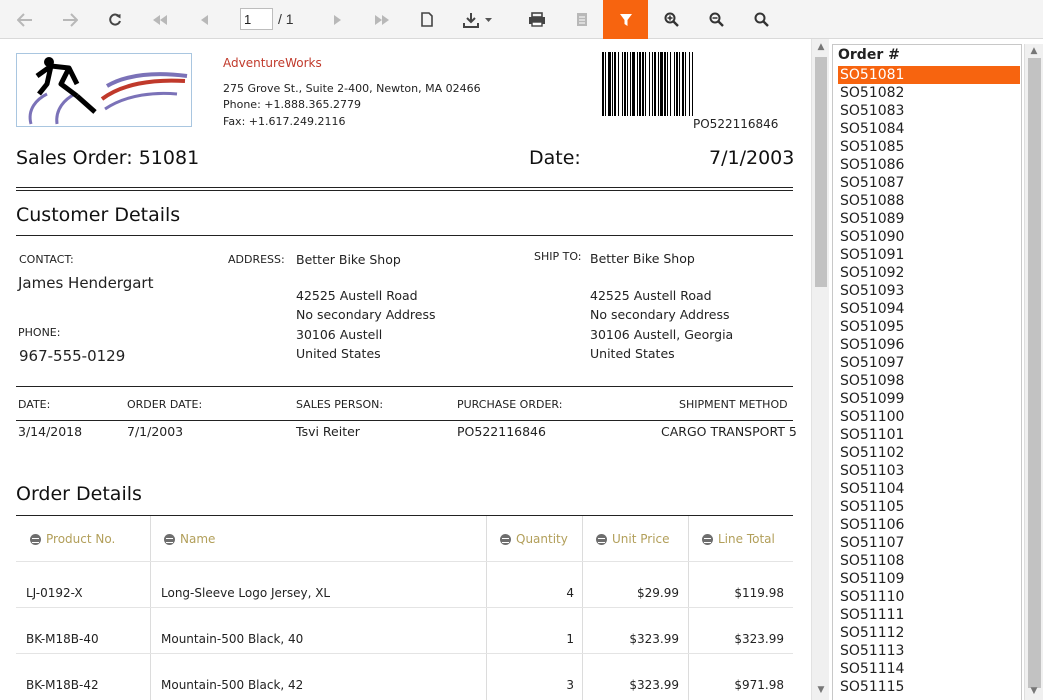 This screenshot has height=700, width=1043. I want to click on order-list-item: SO51097, so click(929, 363).